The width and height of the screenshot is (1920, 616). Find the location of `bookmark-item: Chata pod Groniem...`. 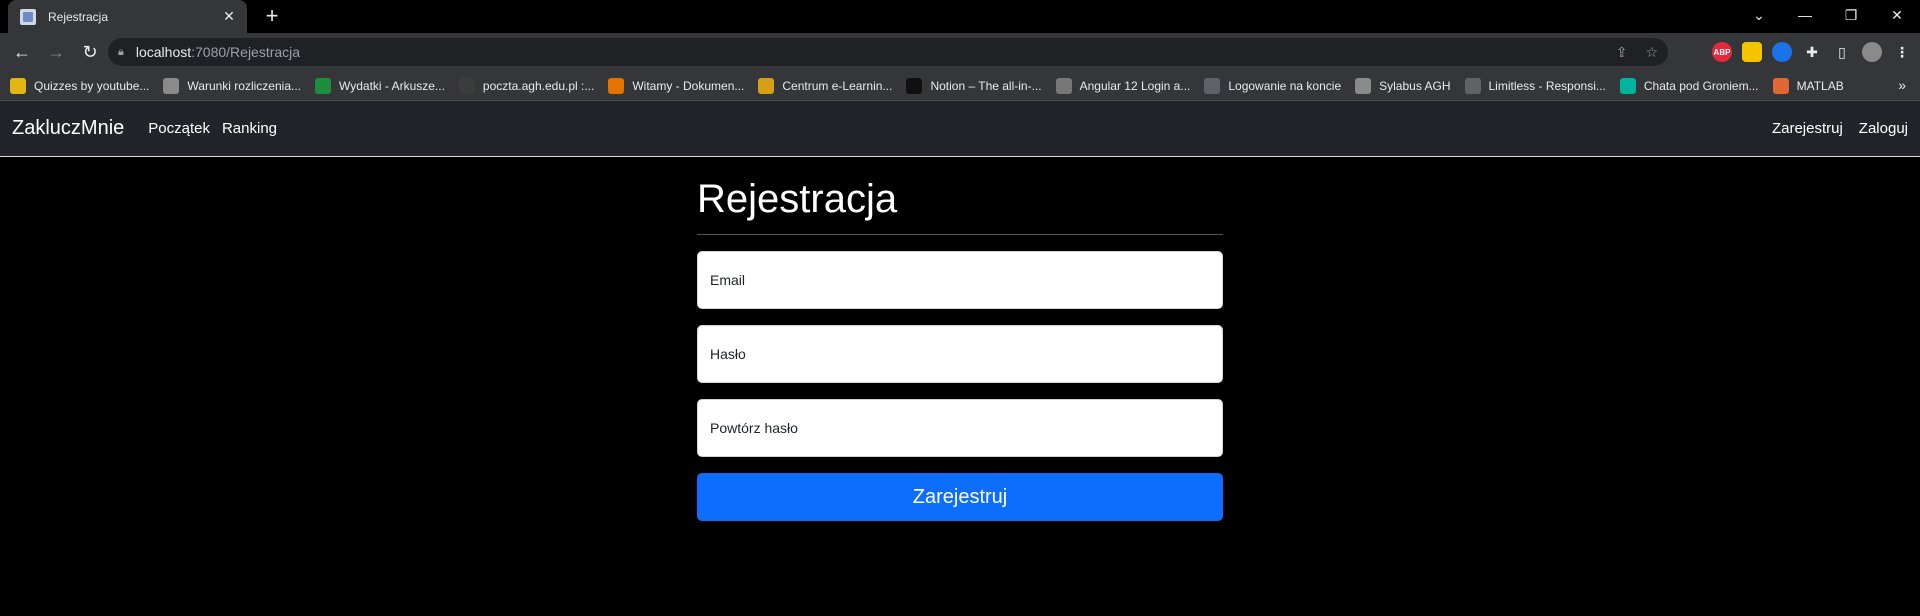

bookmark-item: Chata pod Groniem... is located at coordinates (1689, 85).